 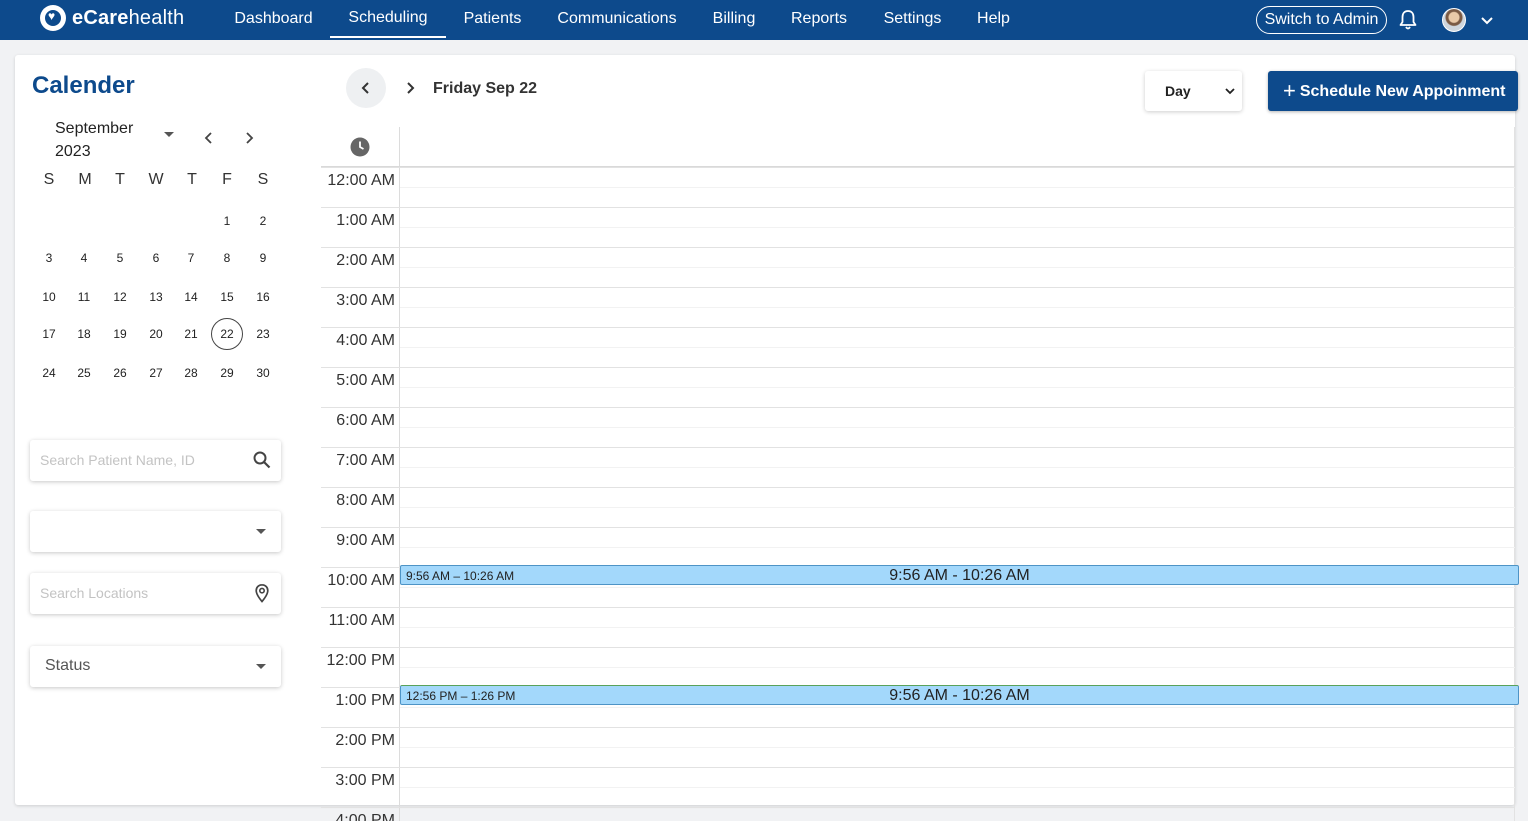 I want to click on next-day-button, so click(x=410, y=88).